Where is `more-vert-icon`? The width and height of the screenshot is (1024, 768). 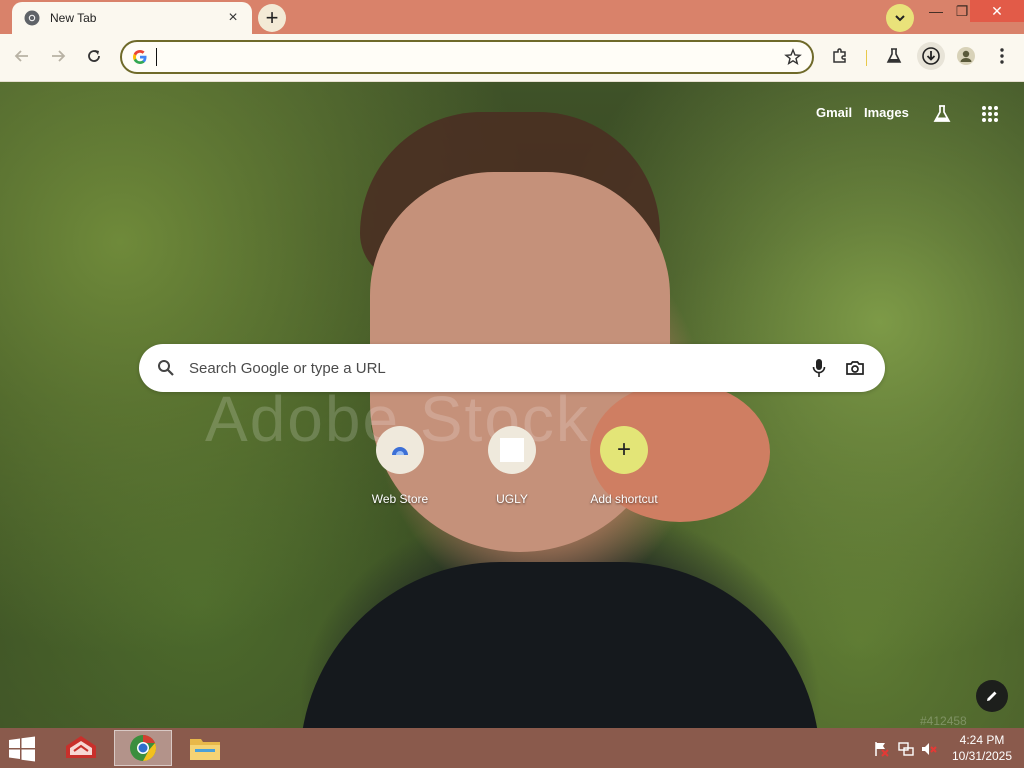 more-vert-icon is located at coordinates (1002, 56).